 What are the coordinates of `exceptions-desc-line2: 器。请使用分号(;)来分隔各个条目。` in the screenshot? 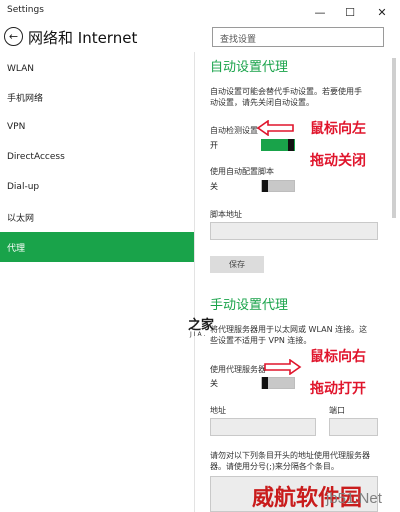 It's located at (274, 466).